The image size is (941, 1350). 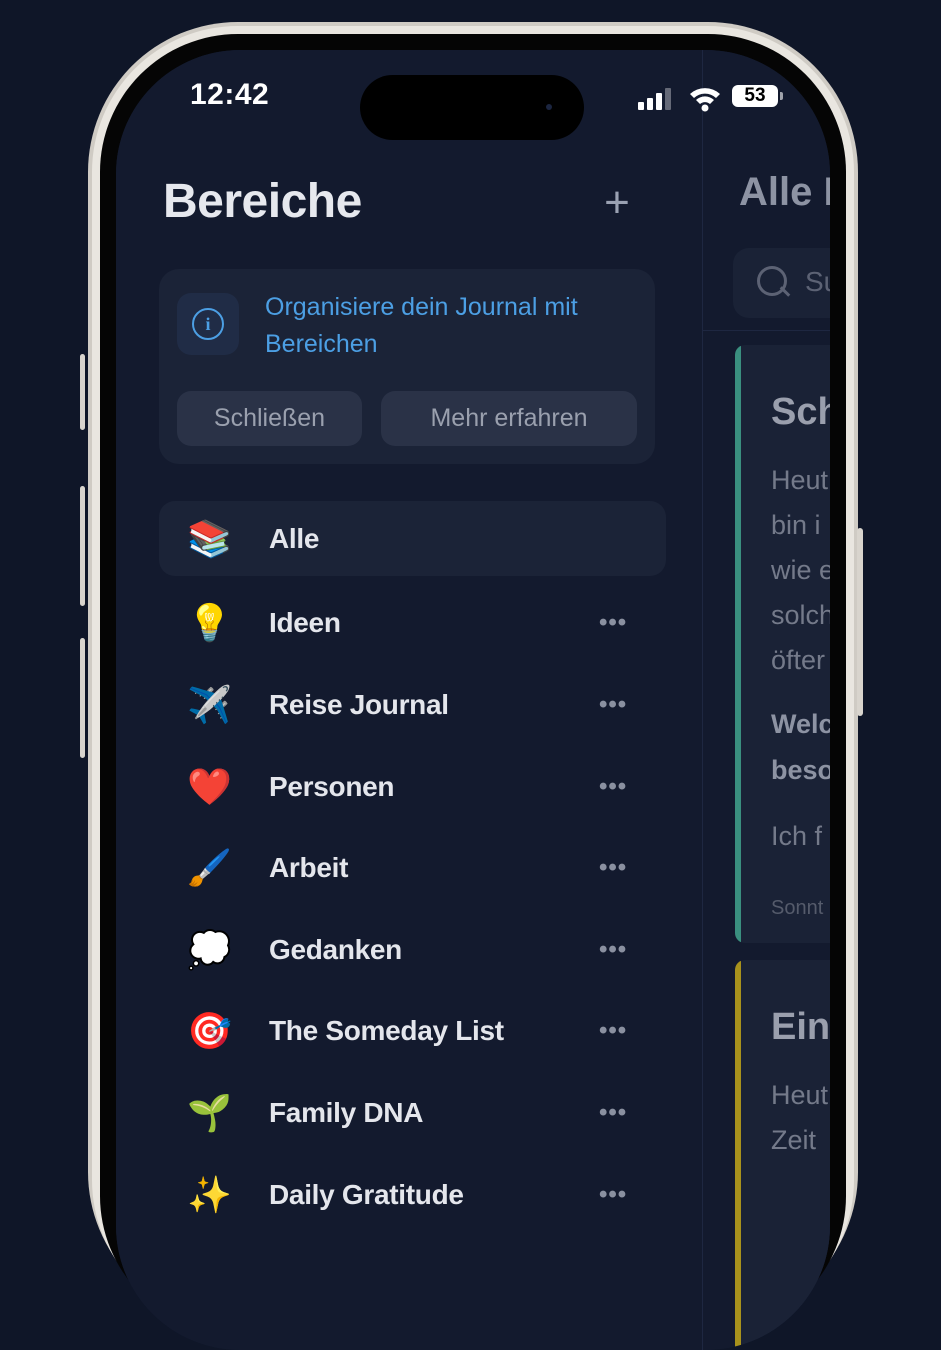 What do you see at coordinates (209, 1112) in the screenshot?
I see `seedling-icon: 🌱` at bounding box center [209, 1112].